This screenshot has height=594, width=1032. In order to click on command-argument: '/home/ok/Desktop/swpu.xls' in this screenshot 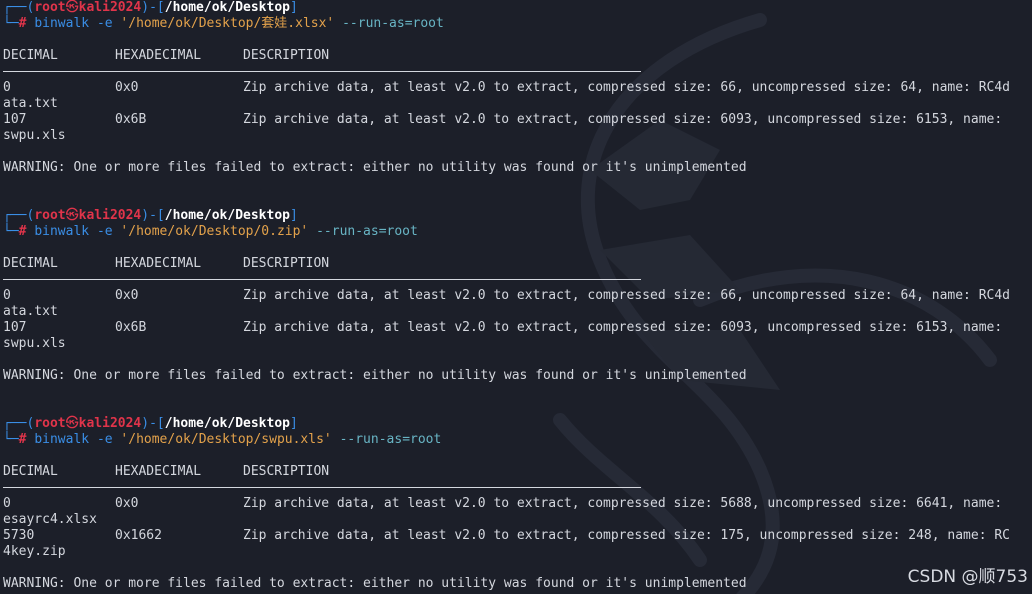, I will do `click(226, 439)`.